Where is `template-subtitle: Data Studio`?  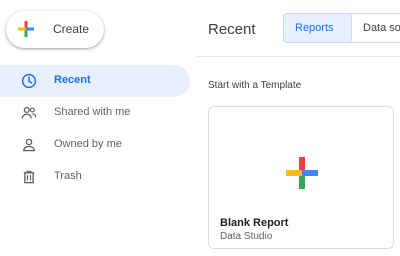
template-subtitle: Data Studio is located at coordinates (246, 236).